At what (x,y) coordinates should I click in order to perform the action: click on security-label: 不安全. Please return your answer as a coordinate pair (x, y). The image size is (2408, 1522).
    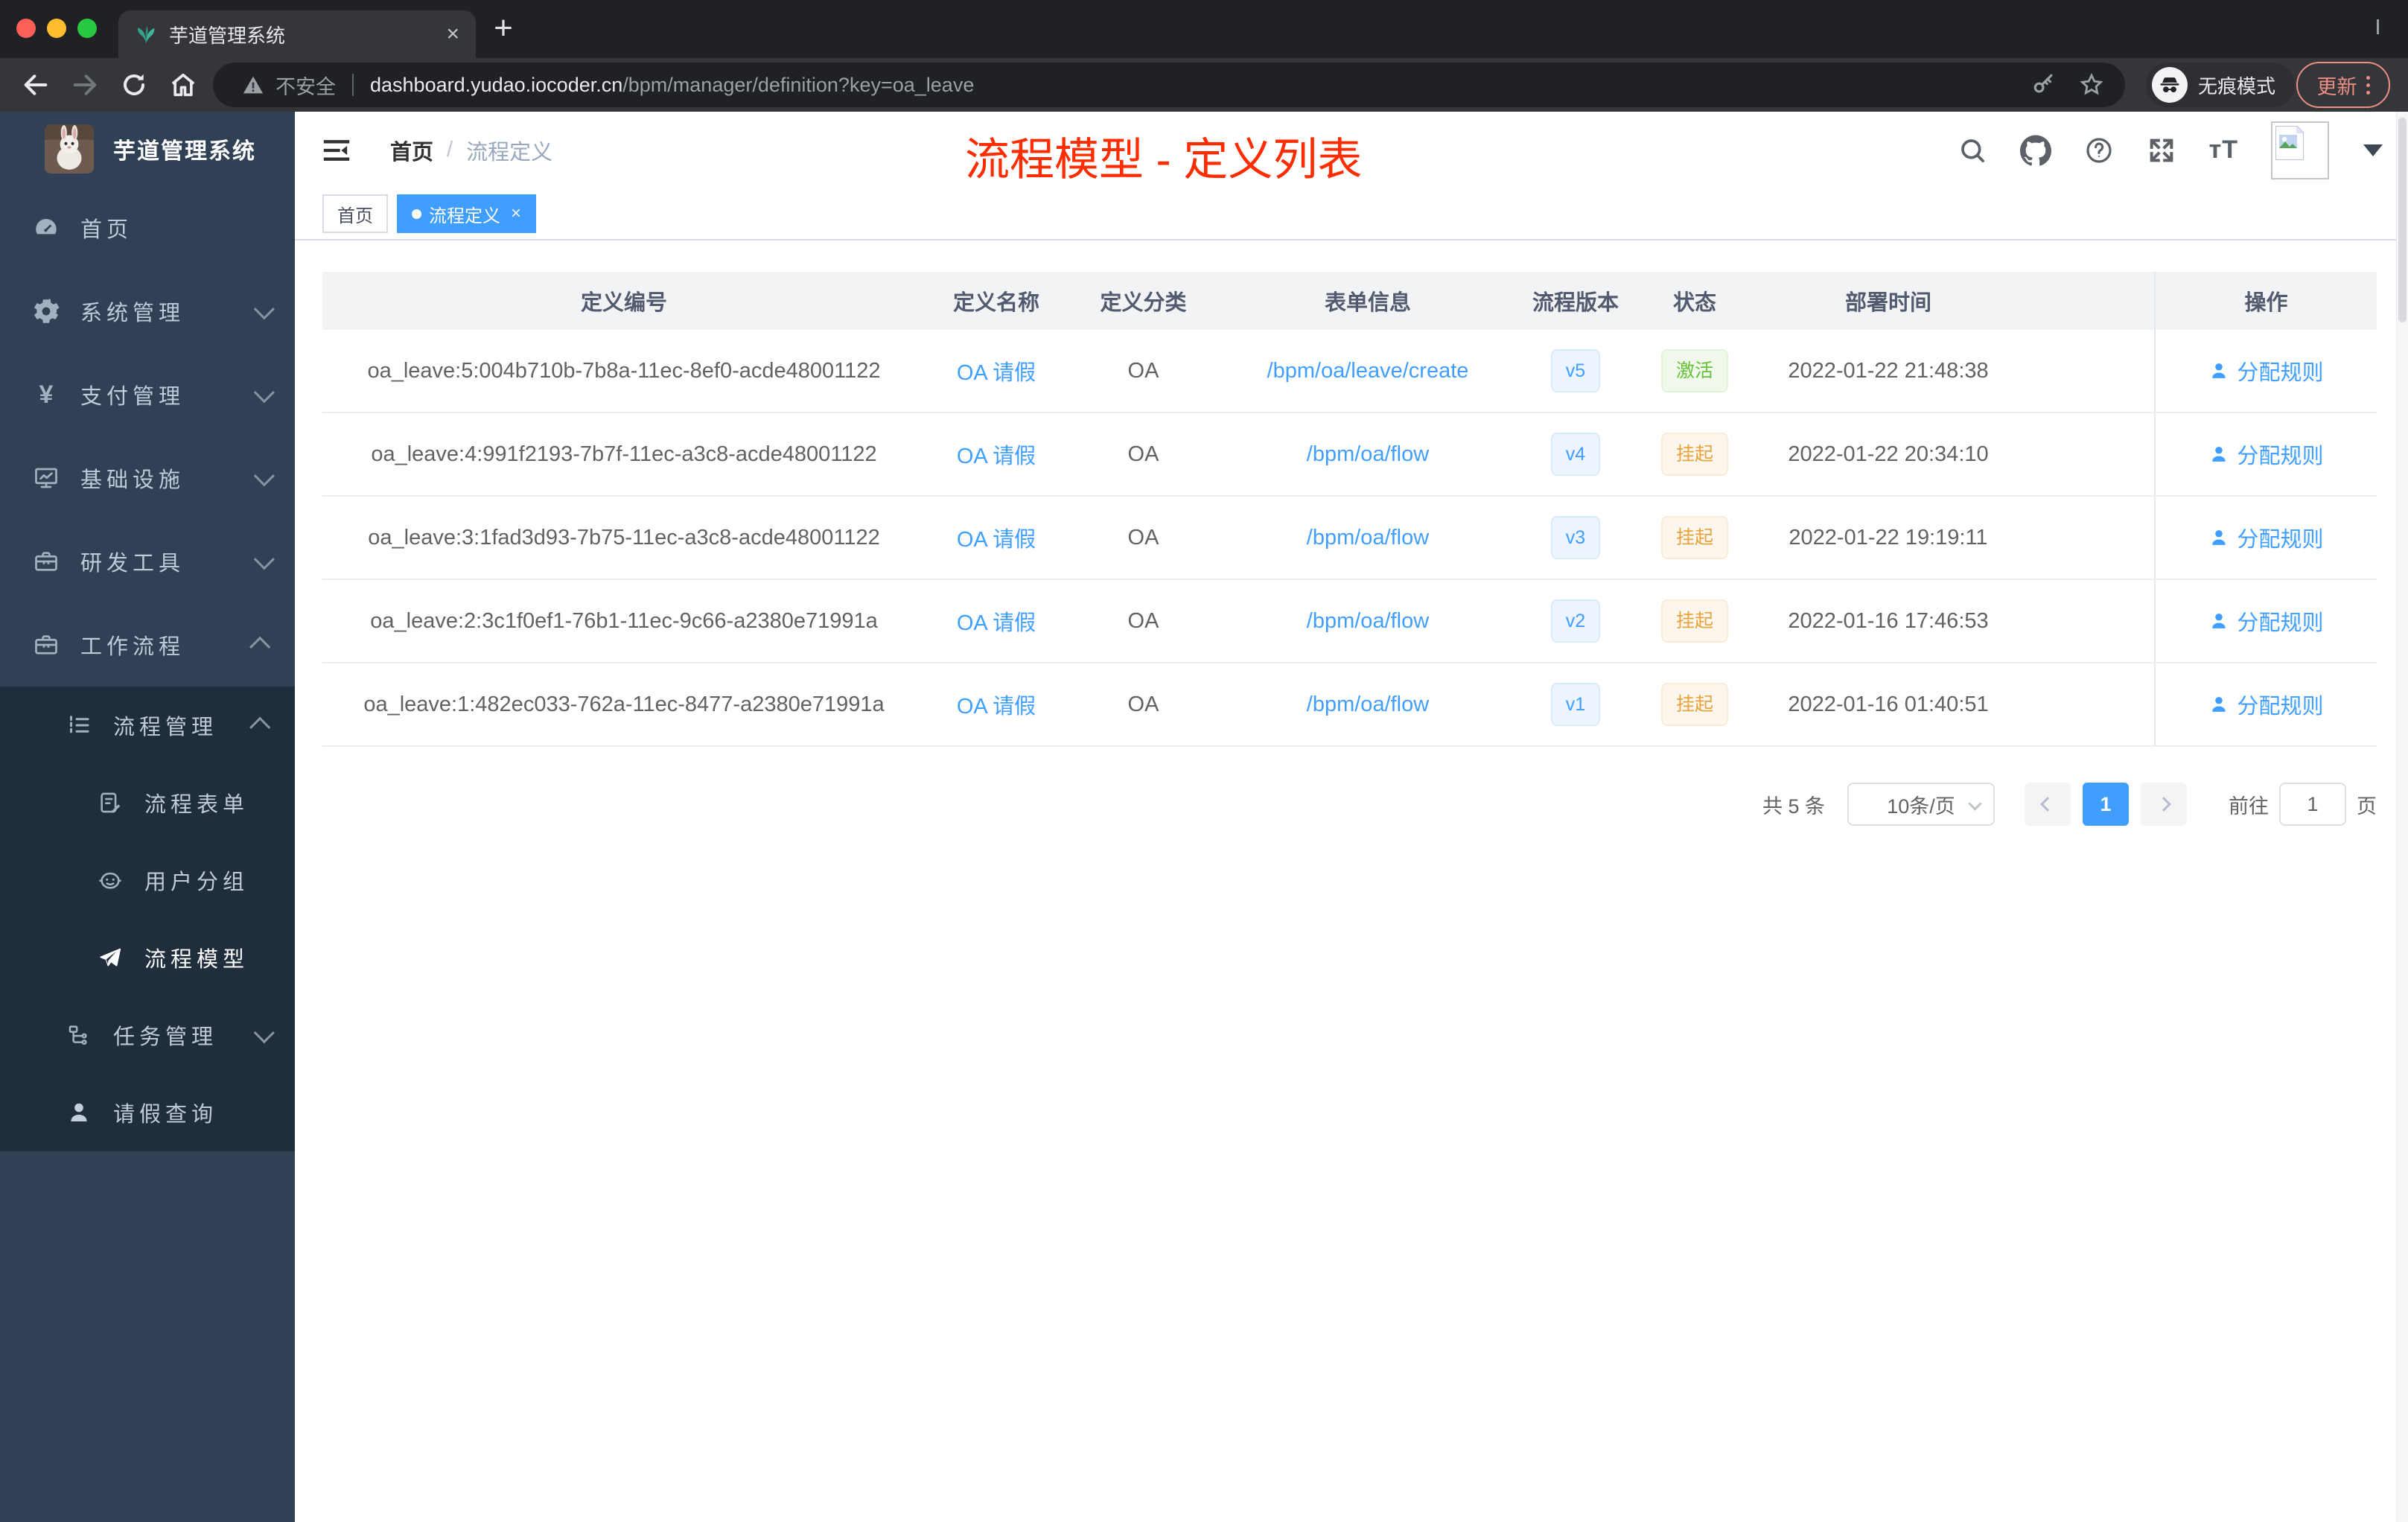
    Looking at the image, I should click on (305, 85).